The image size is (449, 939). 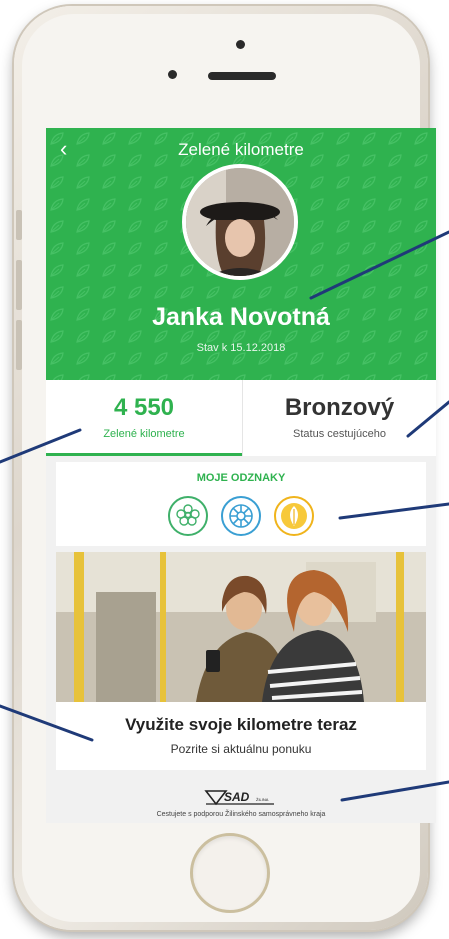 I want to click on wheel-badge-icon, so click(x=241, y=516).